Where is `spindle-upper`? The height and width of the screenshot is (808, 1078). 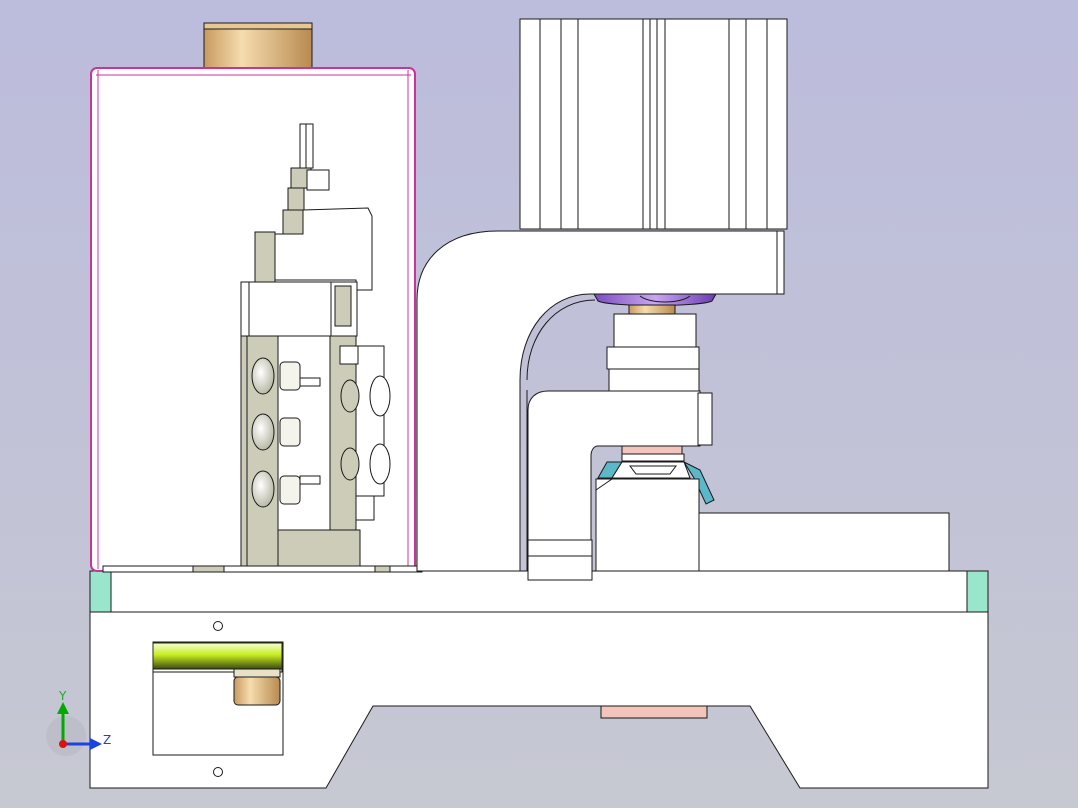 spindle-upper is located at coordinates (655, 330).